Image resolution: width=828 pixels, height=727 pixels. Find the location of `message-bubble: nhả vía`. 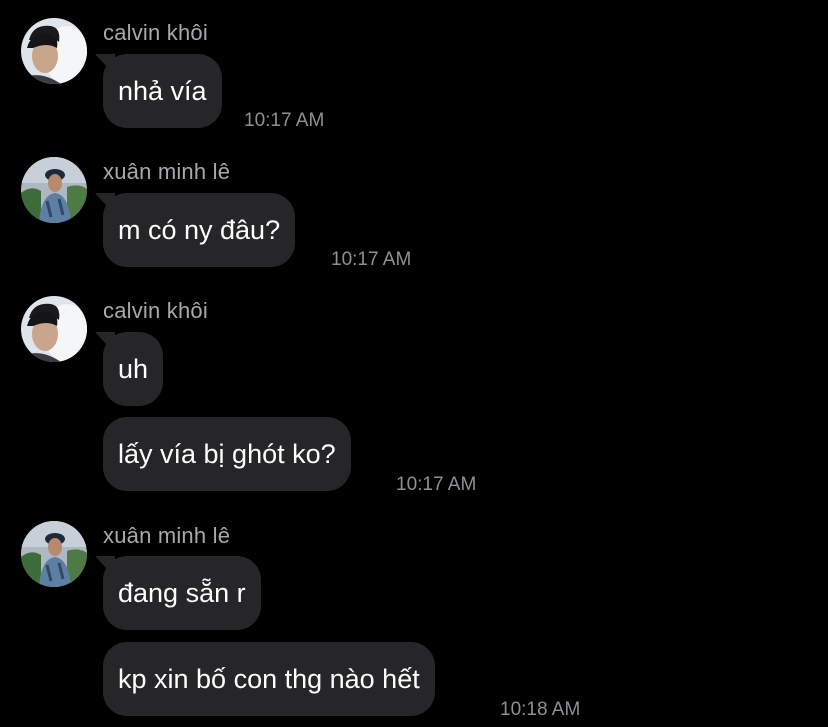

message-bubble: nhả vía is located at coordinates (162, 91).